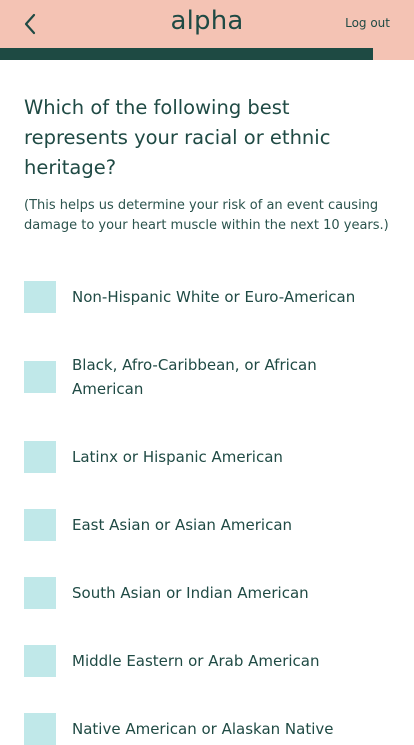  I want to click on option-label: Non-Hispanic White or Euro-American, so click(214, 297).